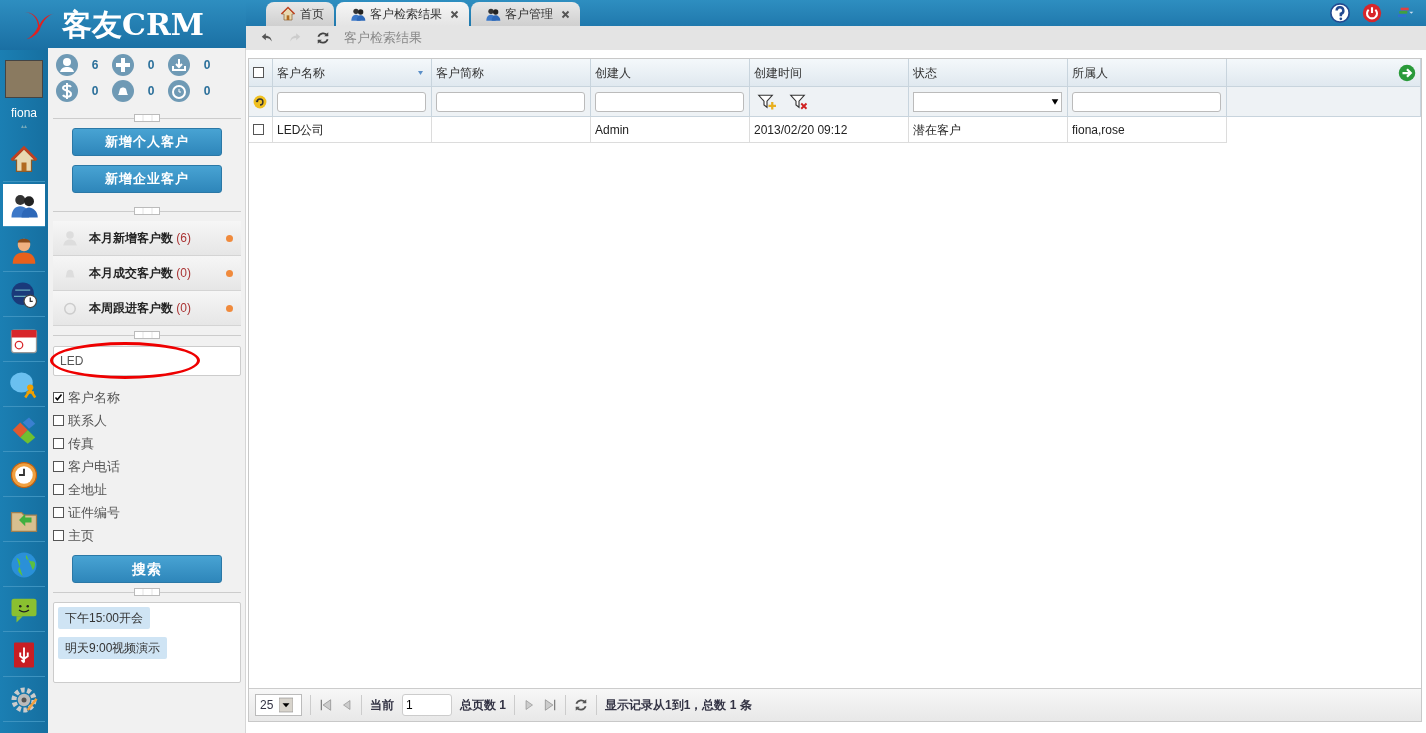 The image size is (1426, 733). Describe the element at coordinates (24, 475) in the screenshot. I see `clock-icon` at that location.